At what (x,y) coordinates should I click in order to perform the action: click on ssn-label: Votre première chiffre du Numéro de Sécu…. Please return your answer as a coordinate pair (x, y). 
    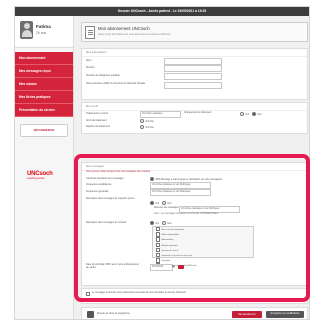
    Looking at the image, I should click on (116, 83).